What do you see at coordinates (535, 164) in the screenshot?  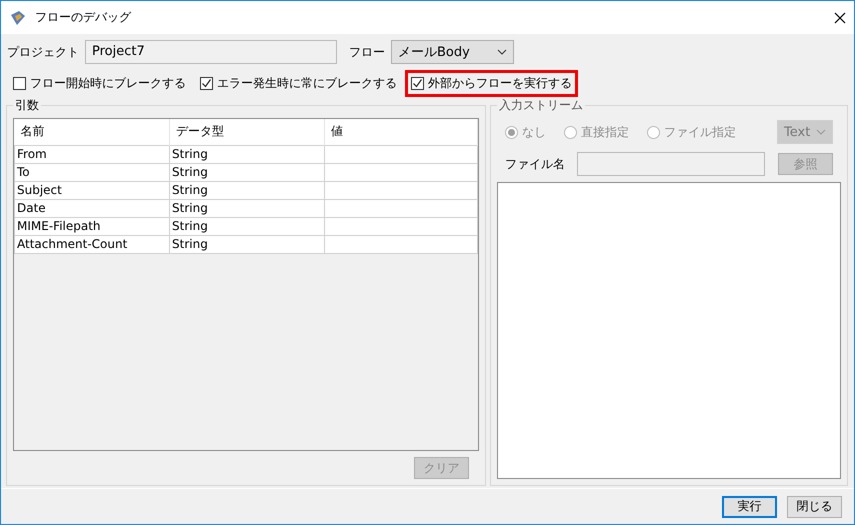 I see `file-name-label: ファイル名` at bounding box center [535, 164].